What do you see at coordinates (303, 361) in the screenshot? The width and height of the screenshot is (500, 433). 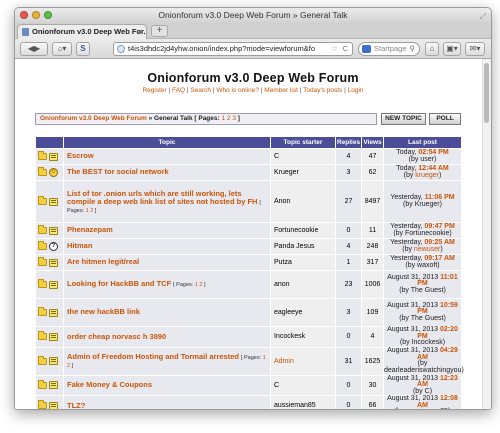 I see `topic-starter: Admin` at bounding box center [303, 361].